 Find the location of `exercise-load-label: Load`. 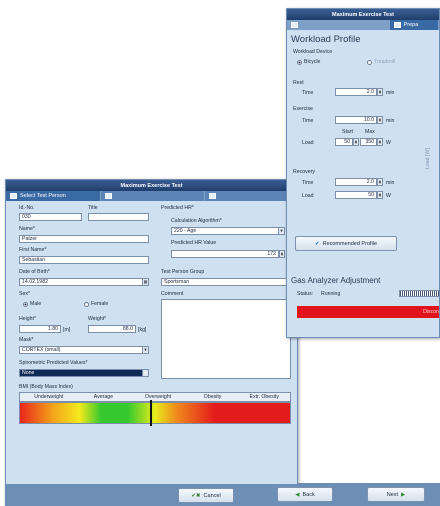

exercise-load-label: Load is located at coordinates (308, 143).